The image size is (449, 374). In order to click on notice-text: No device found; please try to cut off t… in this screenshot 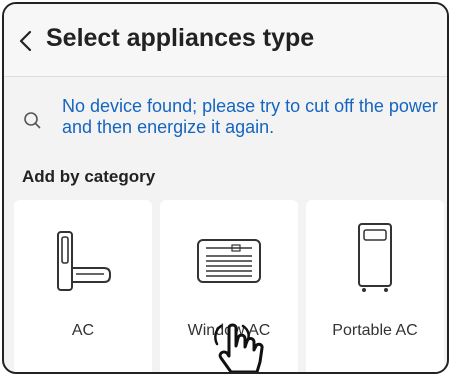, I will do `click(250, 116)`.